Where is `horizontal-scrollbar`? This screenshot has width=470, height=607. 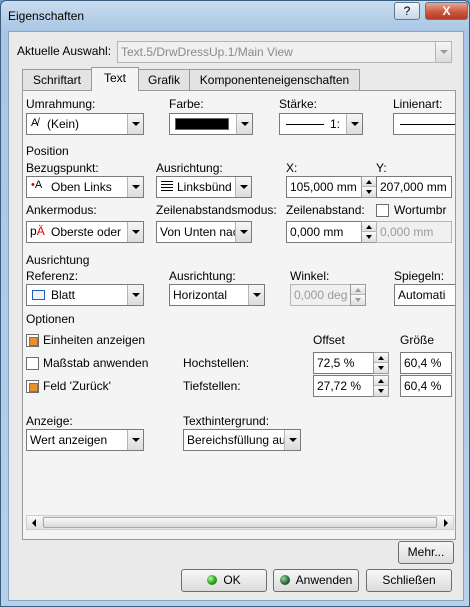
horizontal-scrollbar is located at coordinates (240, 522).